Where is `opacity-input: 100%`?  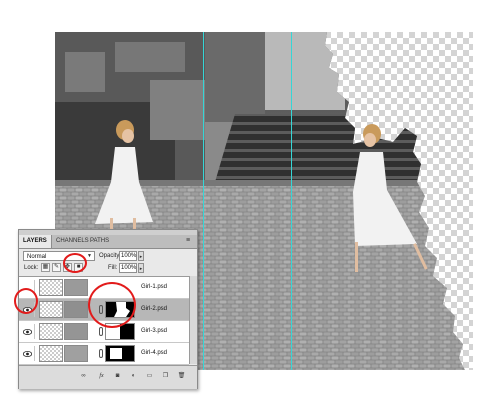 opacity-input: 100% is located at coordinates (128, 256).